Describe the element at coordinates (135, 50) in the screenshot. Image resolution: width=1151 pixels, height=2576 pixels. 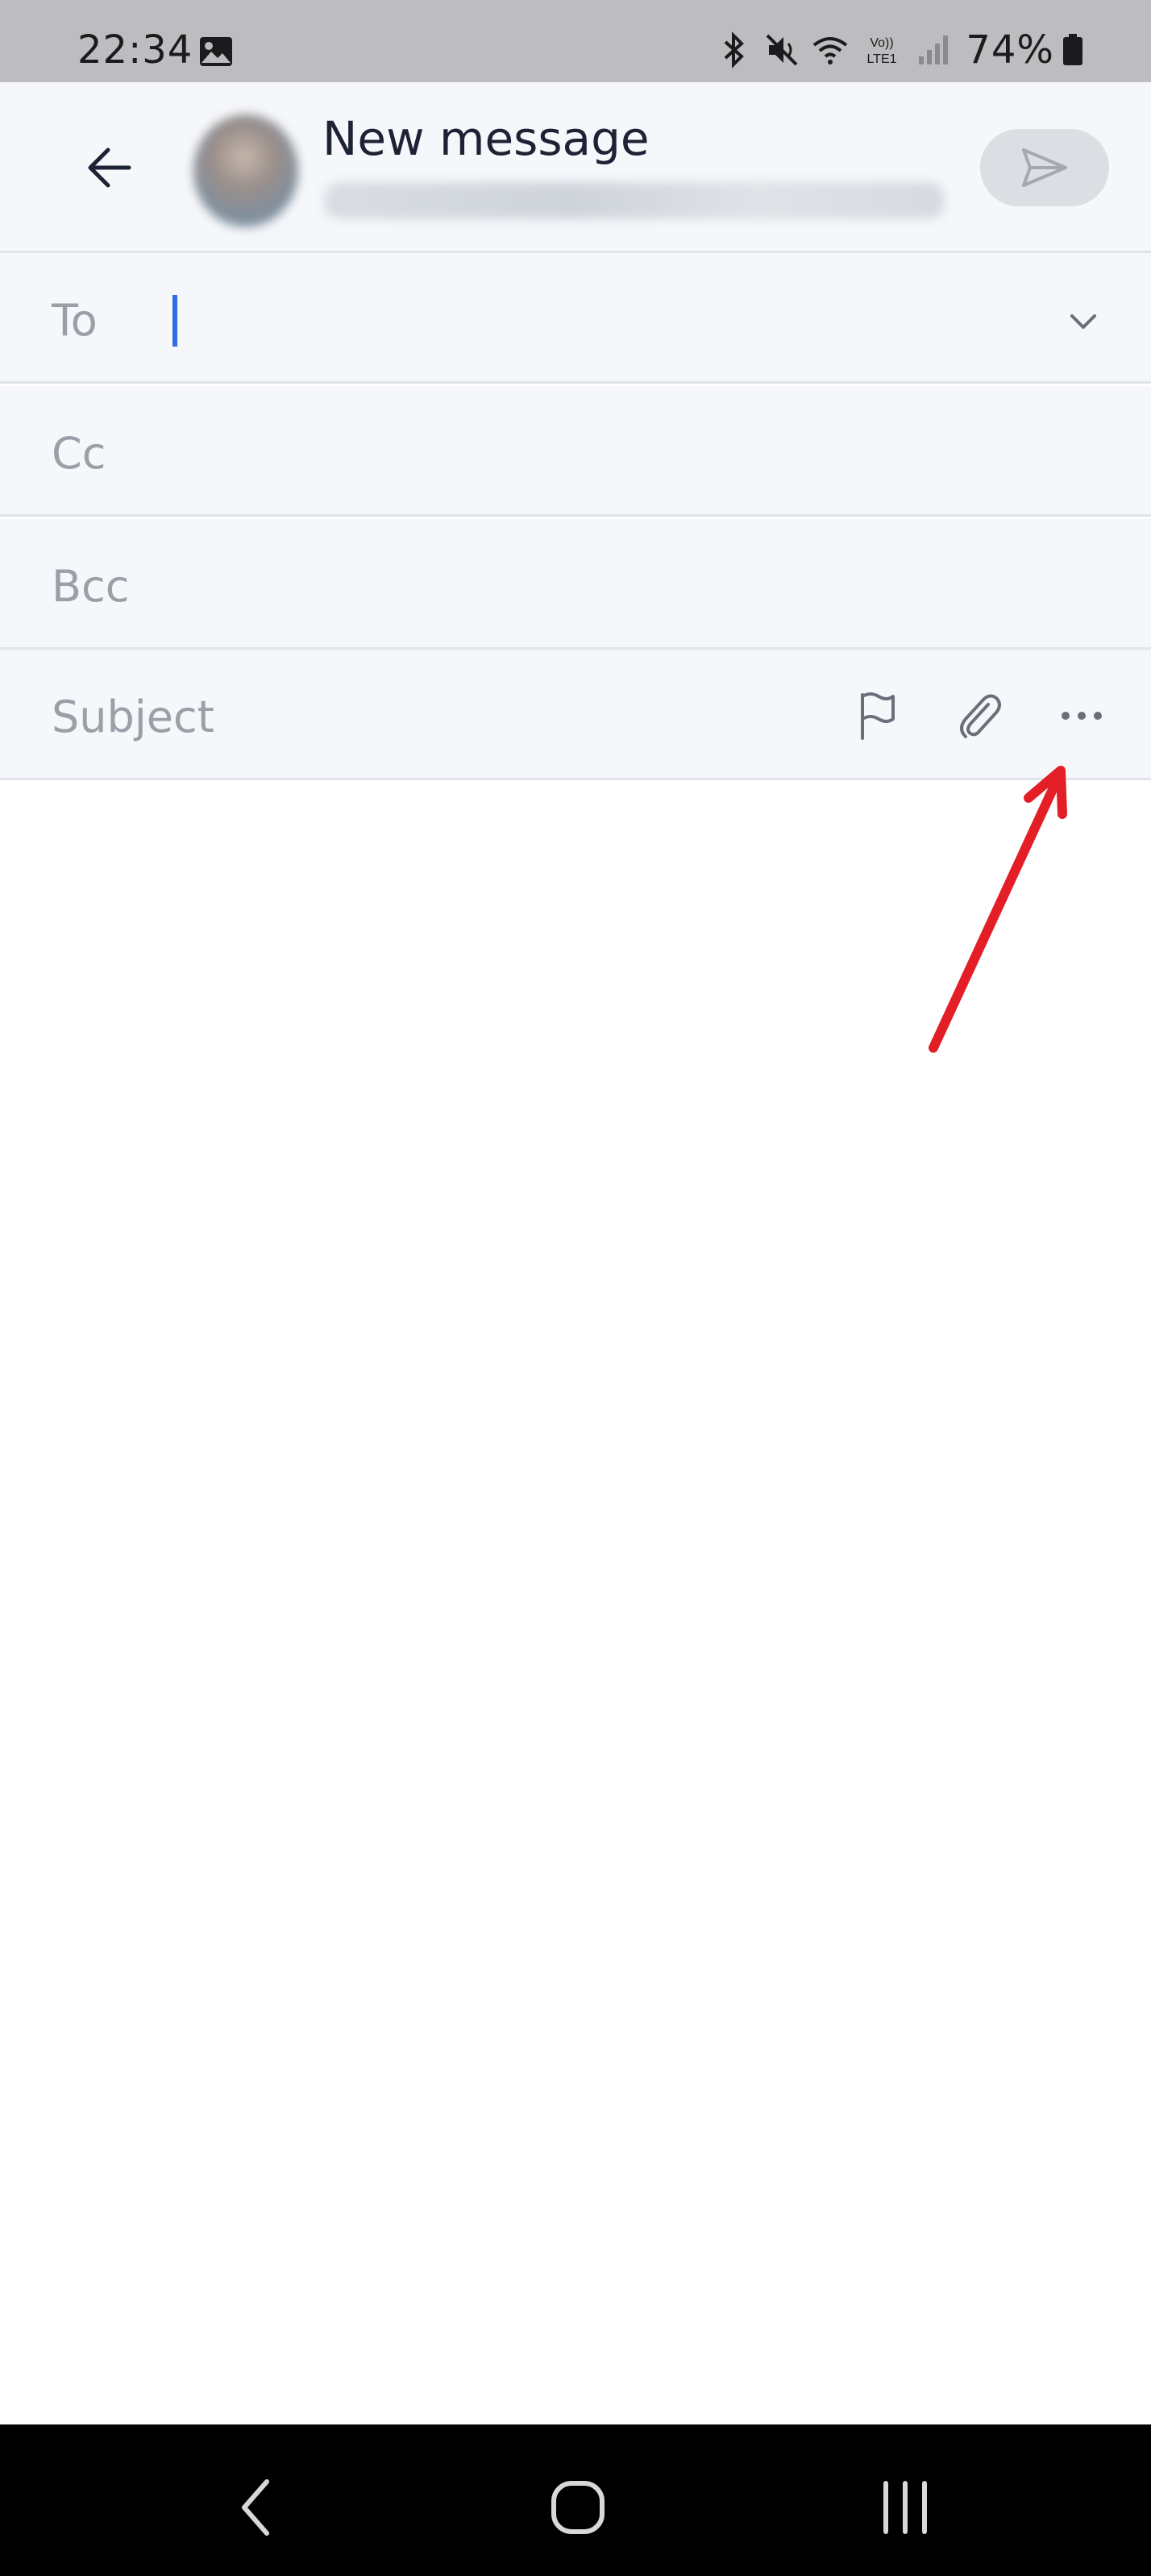
I see `status-time: 22:34` at that location.